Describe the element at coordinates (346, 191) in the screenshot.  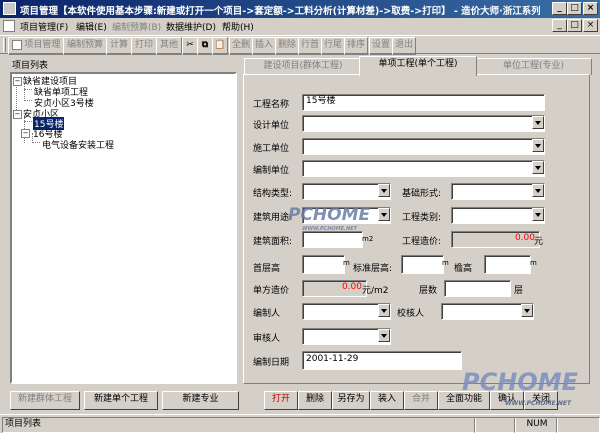
I see `structure-type-combo` at that location.